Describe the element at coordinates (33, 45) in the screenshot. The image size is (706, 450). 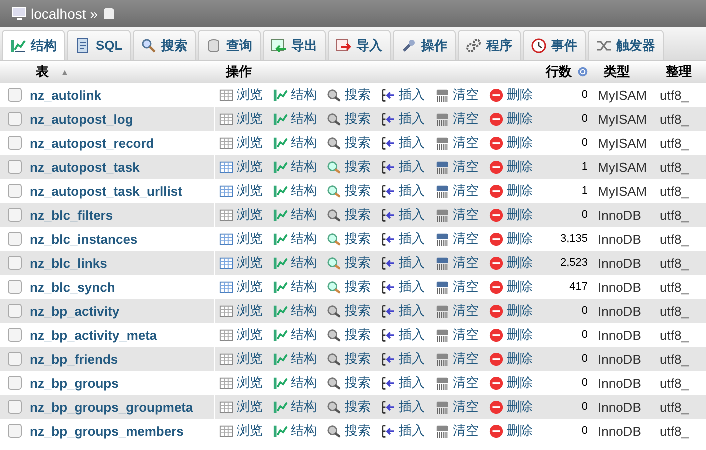
I see `tab: 结构` at that location.